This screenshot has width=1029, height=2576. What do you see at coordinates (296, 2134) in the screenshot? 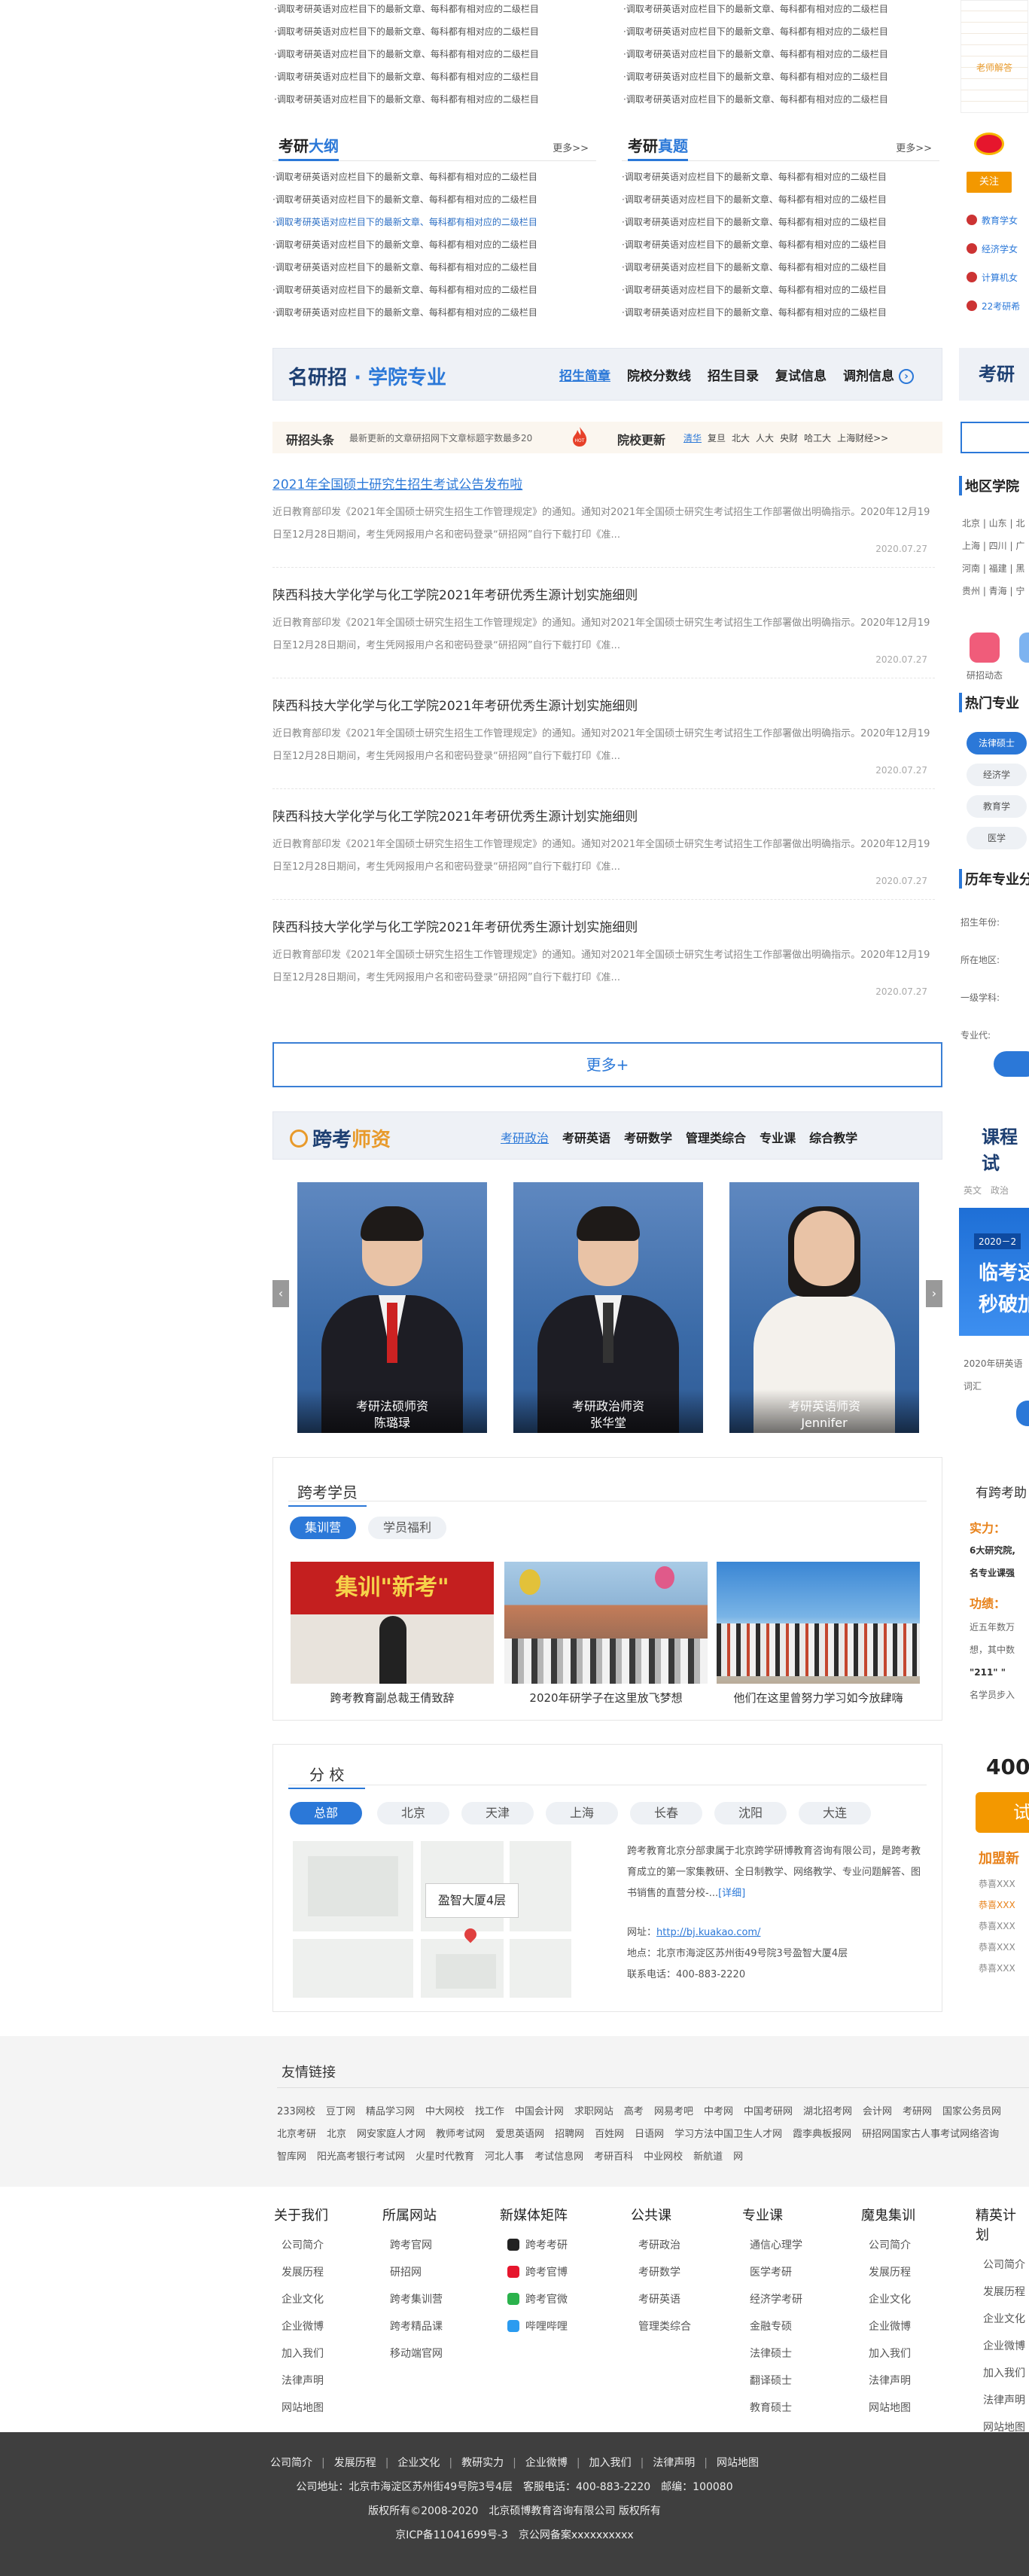
I see `friend-link: 北京考研` at bounding box center [296, 2134].